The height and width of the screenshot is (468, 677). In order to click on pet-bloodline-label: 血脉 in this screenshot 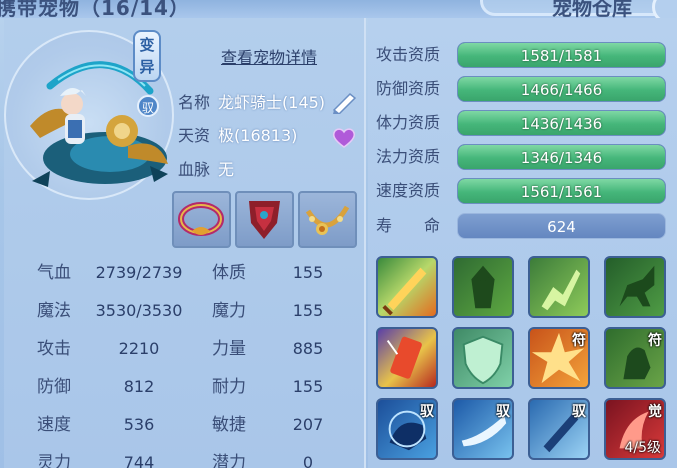, I will do `click(194, 169)`.